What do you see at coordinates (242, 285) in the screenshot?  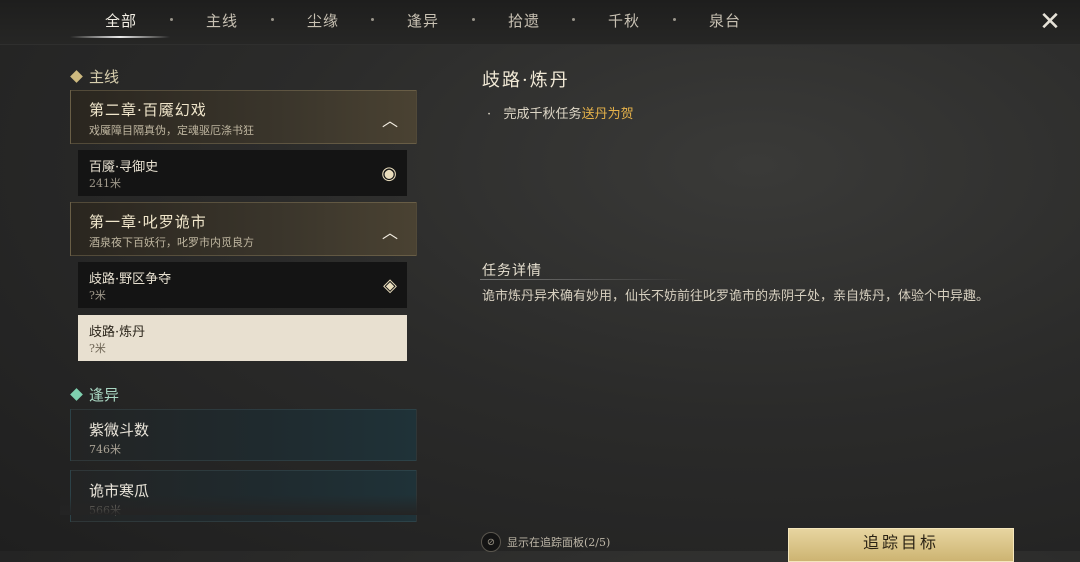 I see `quest-item: 歧路·野区争夺 ?米 ◈` at bounding box center [242, 285].